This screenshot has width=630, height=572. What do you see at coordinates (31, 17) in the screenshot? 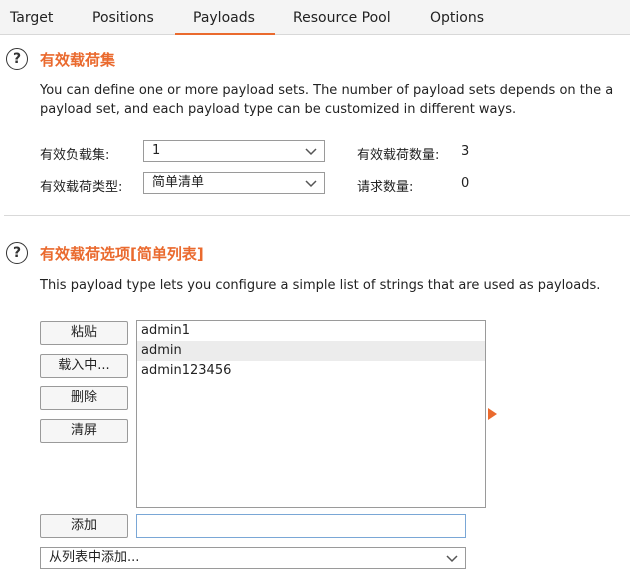
I see `tab-target: Target` at bounding box center [31, 17].